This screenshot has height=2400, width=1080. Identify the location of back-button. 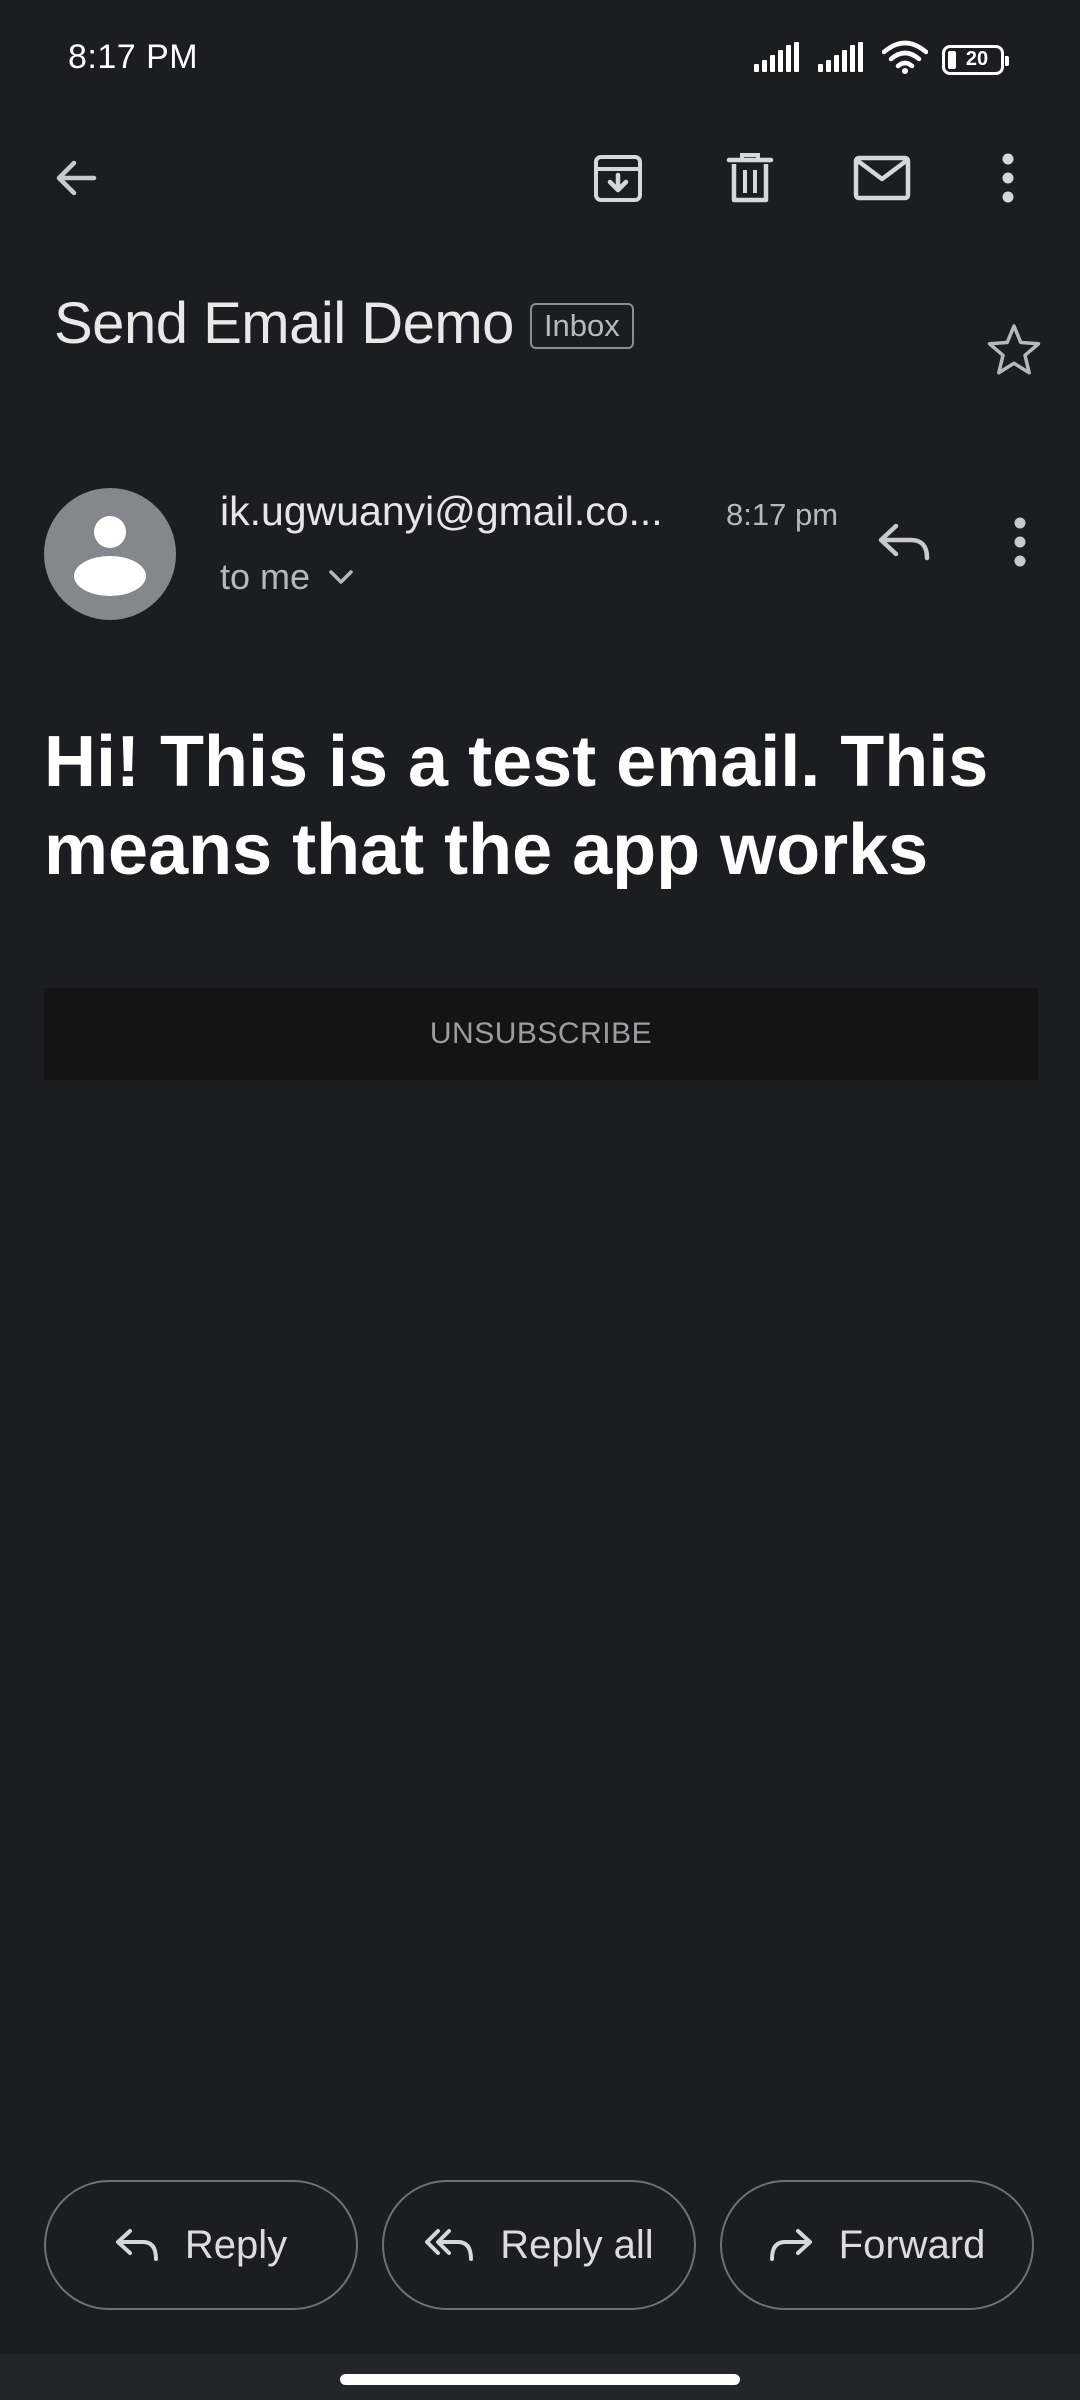
(76, 178).